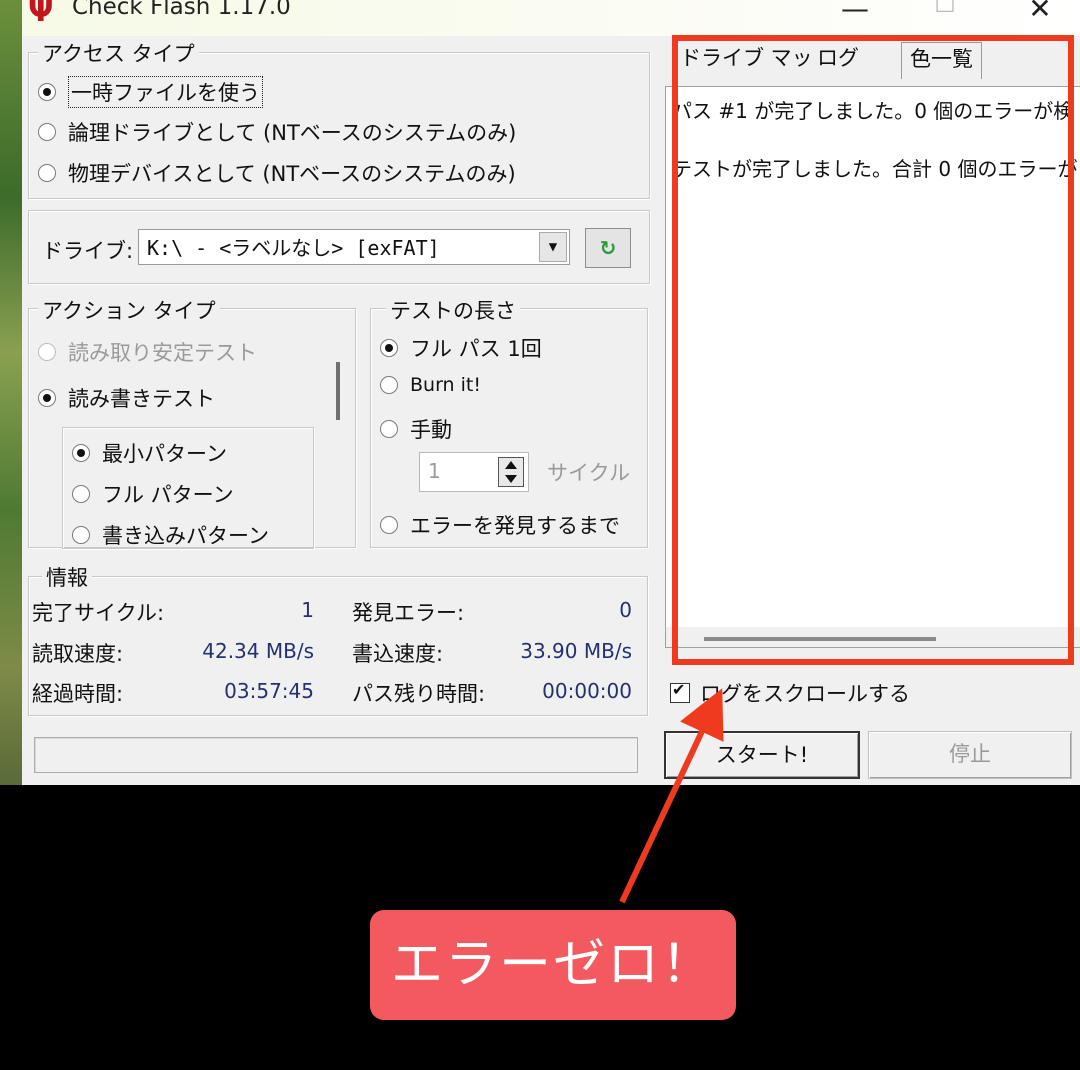 The image size is (1080, 1070). What do you see at coordinates (336, 755) in the screenshot?
I see `progress-bar` at bounding box center [336, 755].